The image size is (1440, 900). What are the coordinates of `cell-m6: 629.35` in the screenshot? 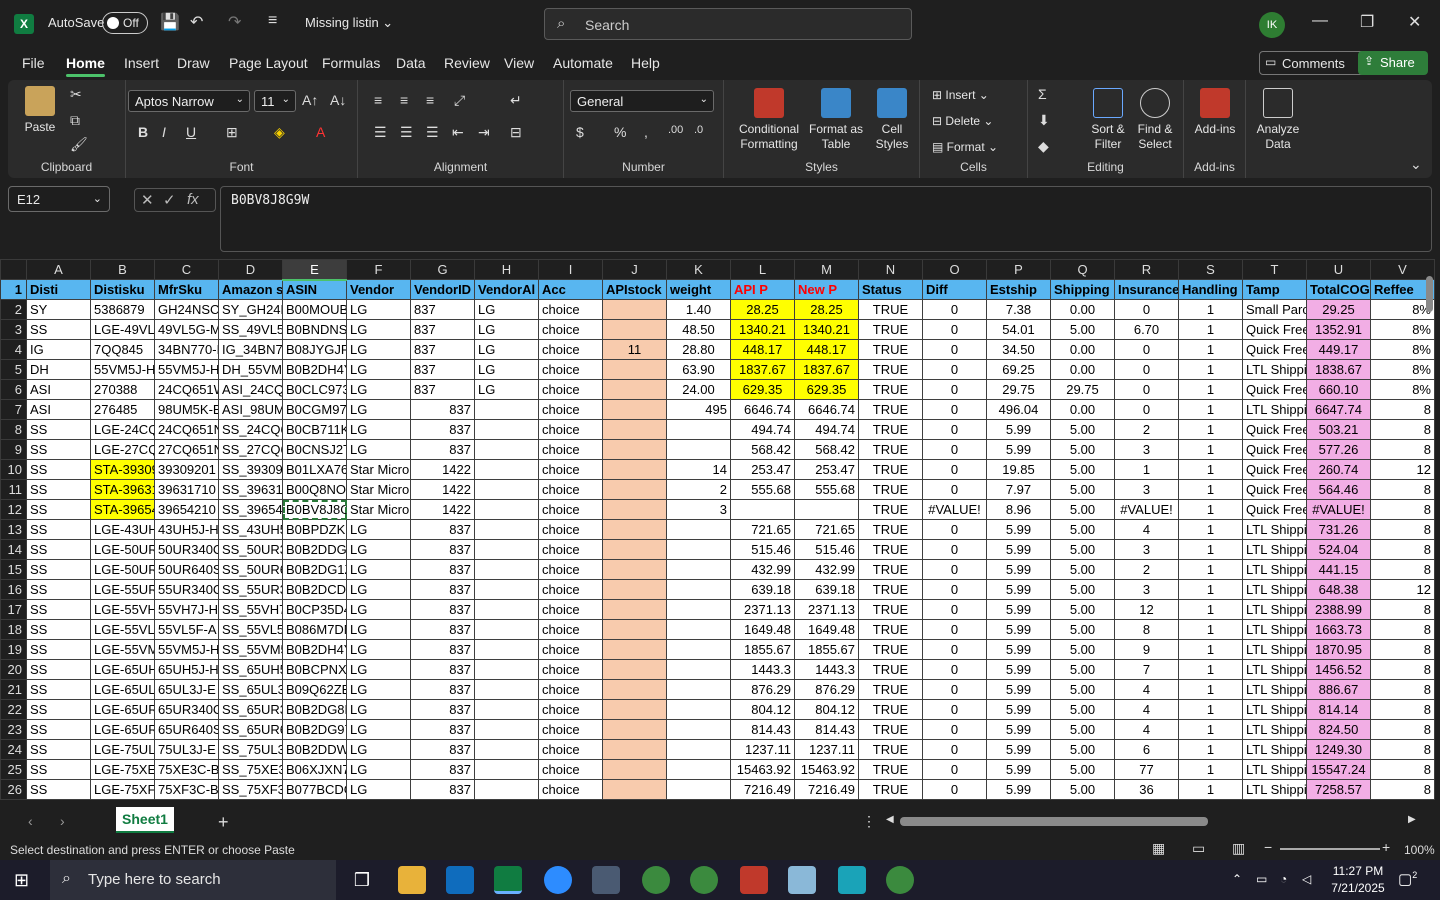 It's located at (826, 389).